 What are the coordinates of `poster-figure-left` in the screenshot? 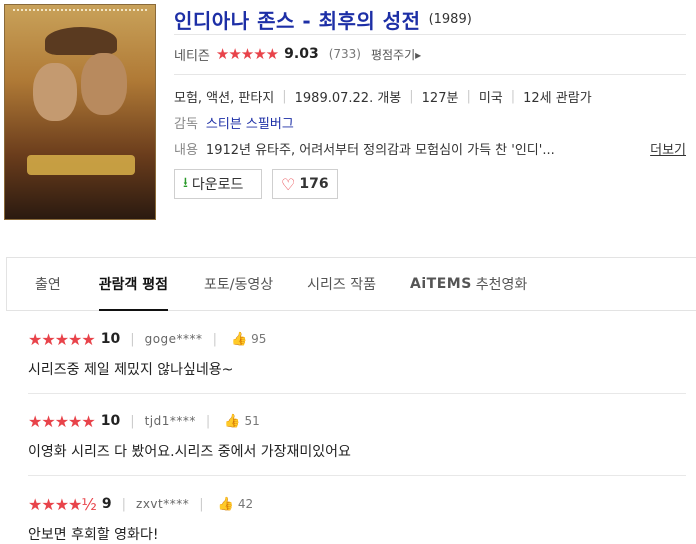 It's located at (55, 92).